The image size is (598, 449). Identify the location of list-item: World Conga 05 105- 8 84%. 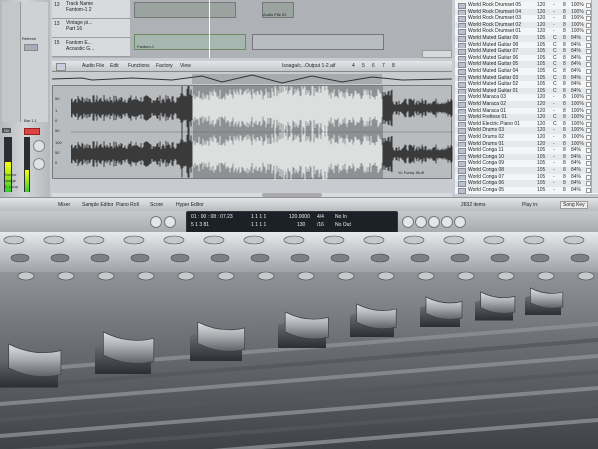
(526, 190).